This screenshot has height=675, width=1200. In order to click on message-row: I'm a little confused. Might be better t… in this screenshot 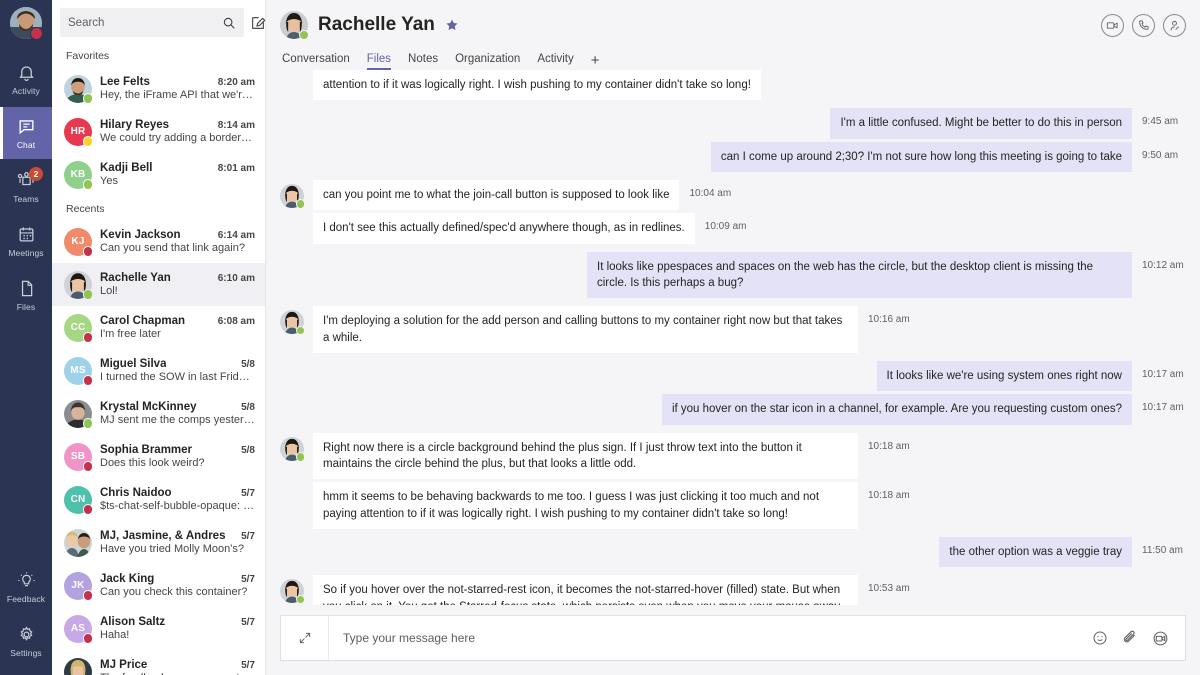, I will do `click(733, 123)`.